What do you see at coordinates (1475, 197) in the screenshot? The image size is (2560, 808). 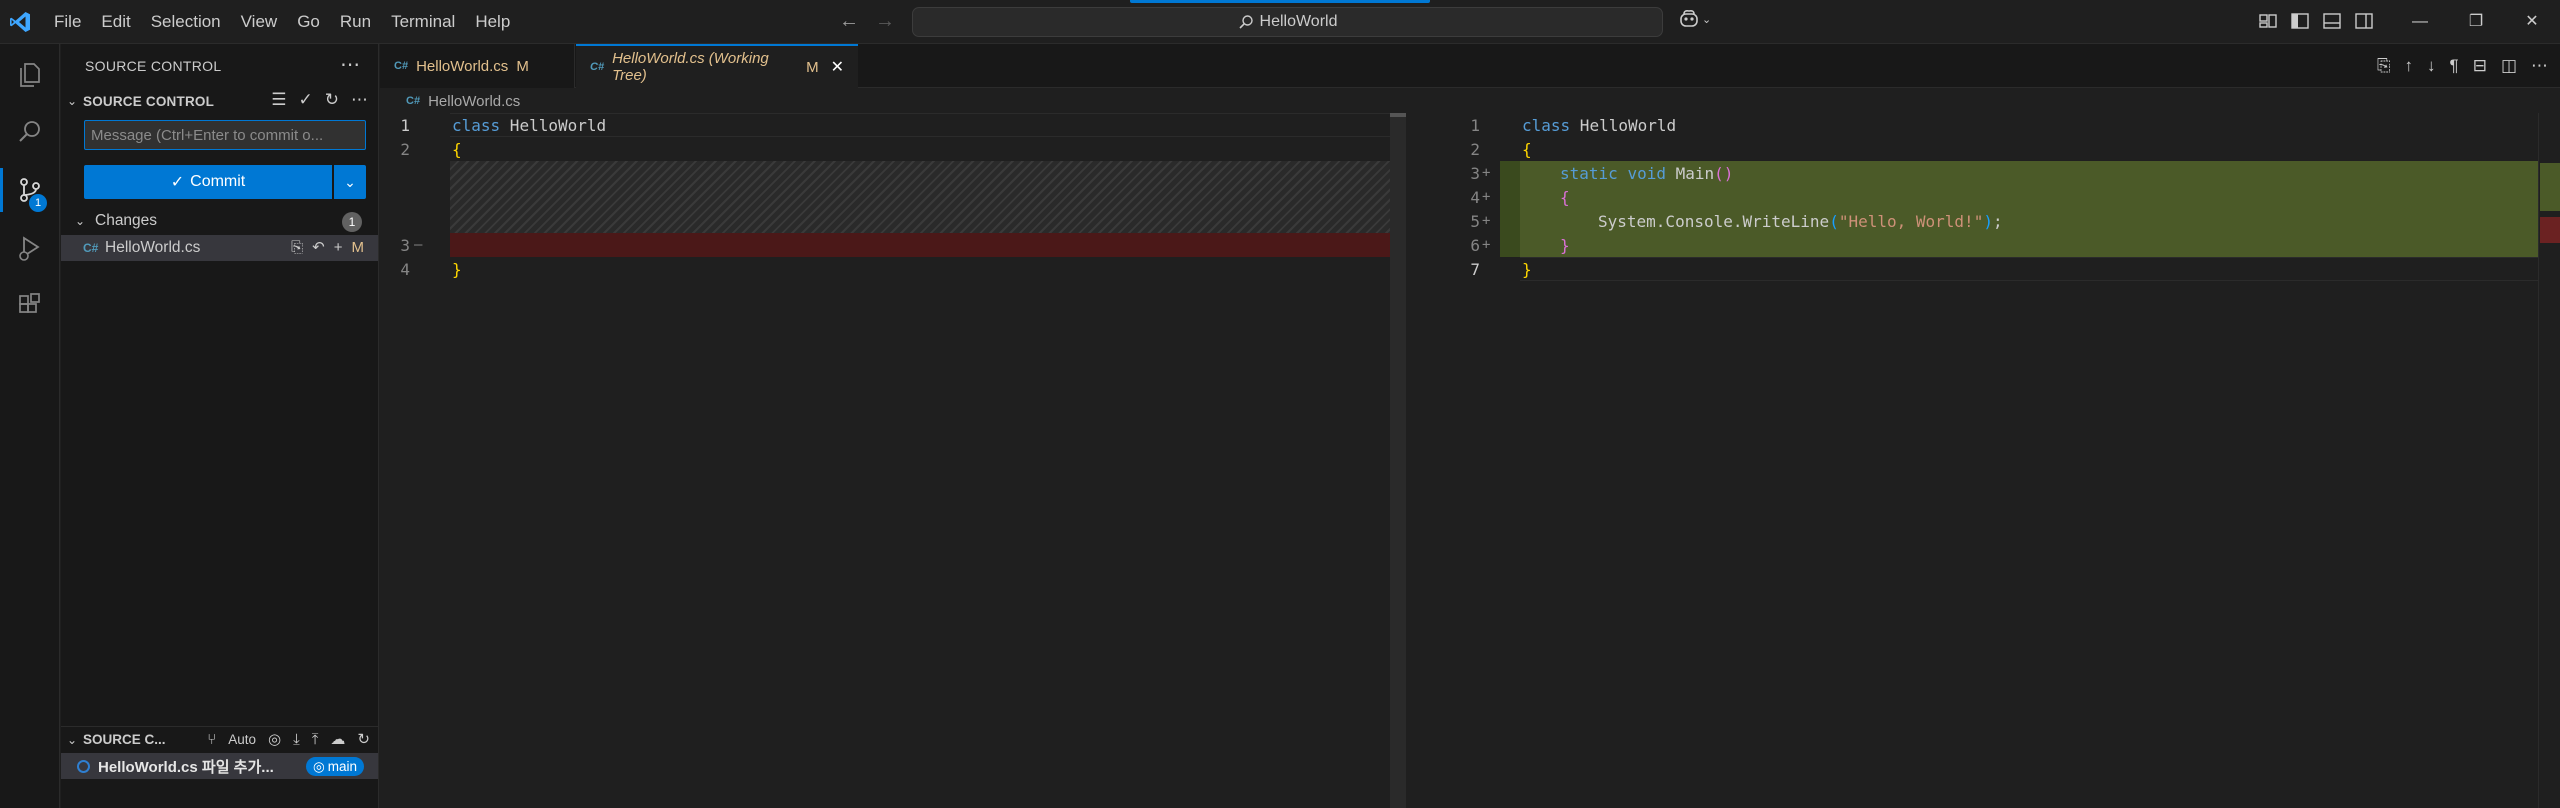 I see `line-number: 4` at bounding box center [1475, 197].